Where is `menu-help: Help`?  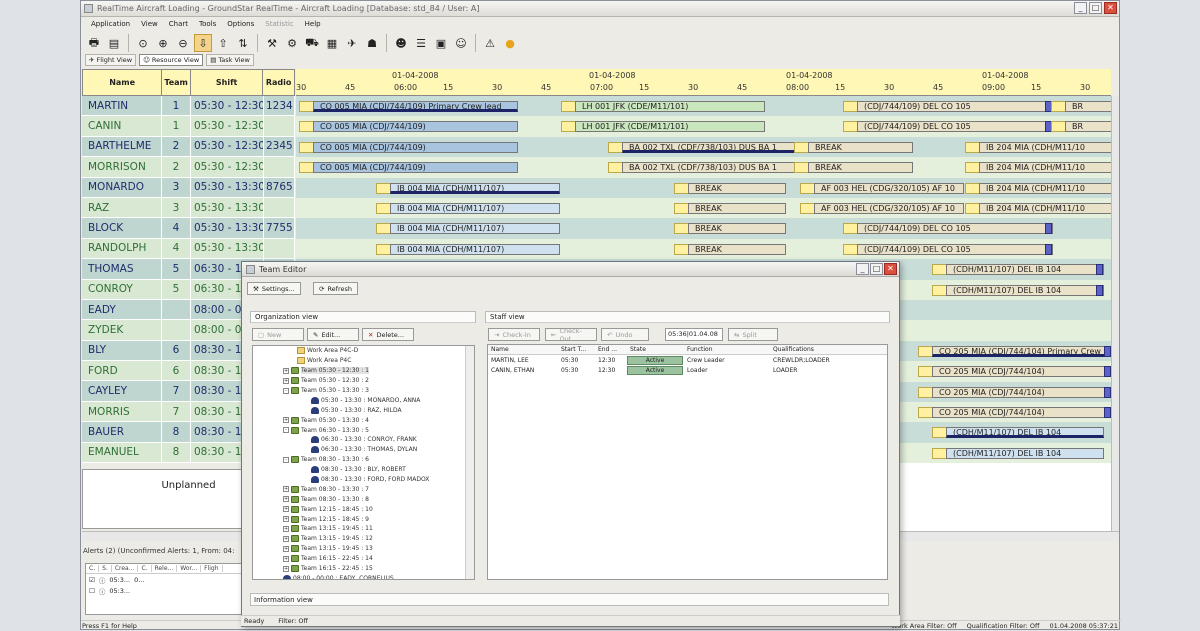
menu-help: Help is located at coordinates (313, 24).